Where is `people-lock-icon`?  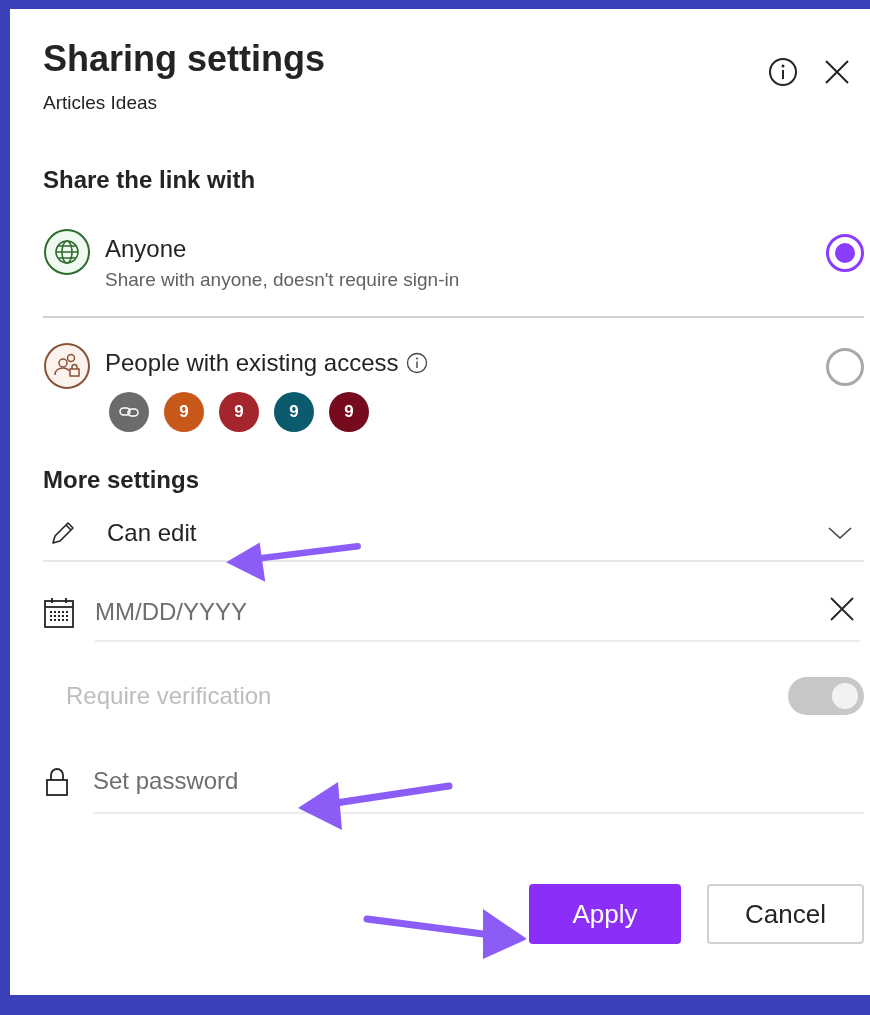
people-lock-icon is located at coordinates (67, 366).